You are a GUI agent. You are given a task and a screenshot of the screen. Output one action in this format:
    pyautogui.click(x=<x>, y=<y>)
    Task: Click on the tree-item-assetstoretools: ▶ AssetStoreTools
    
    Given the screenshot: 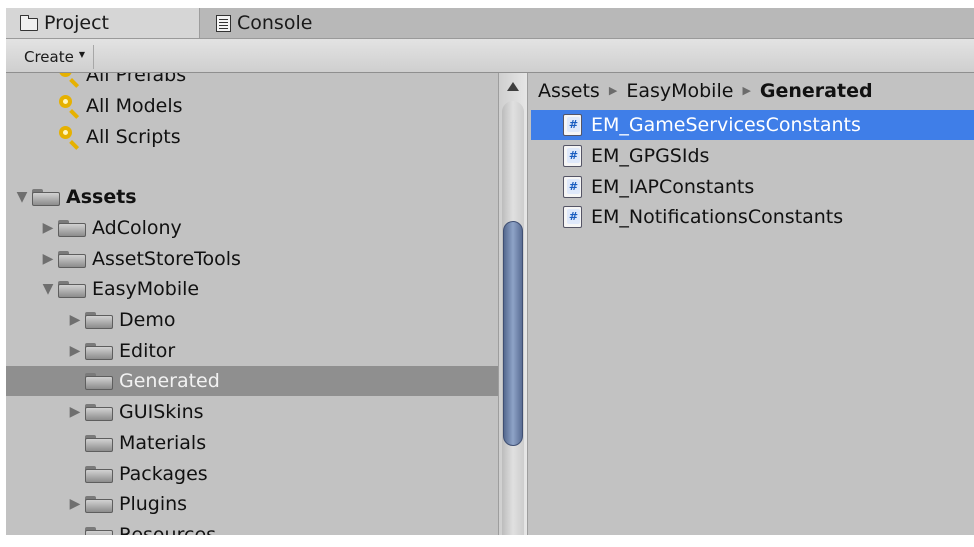 What is the action you would take?
    pyautogui.click(x=252, y=259)
    